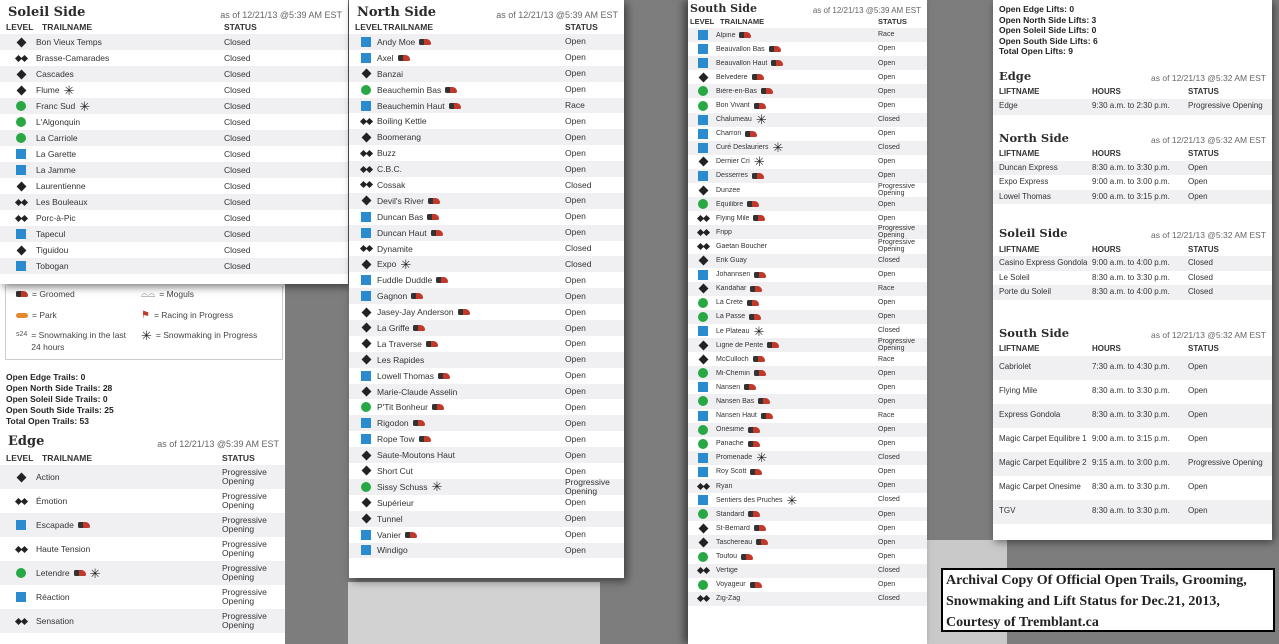  What do you see at coordinates (1043, 439) in the screenshot?
I see `lift-name: Magic Carpet Equilibre 1` at bounding box center [1043, 439].